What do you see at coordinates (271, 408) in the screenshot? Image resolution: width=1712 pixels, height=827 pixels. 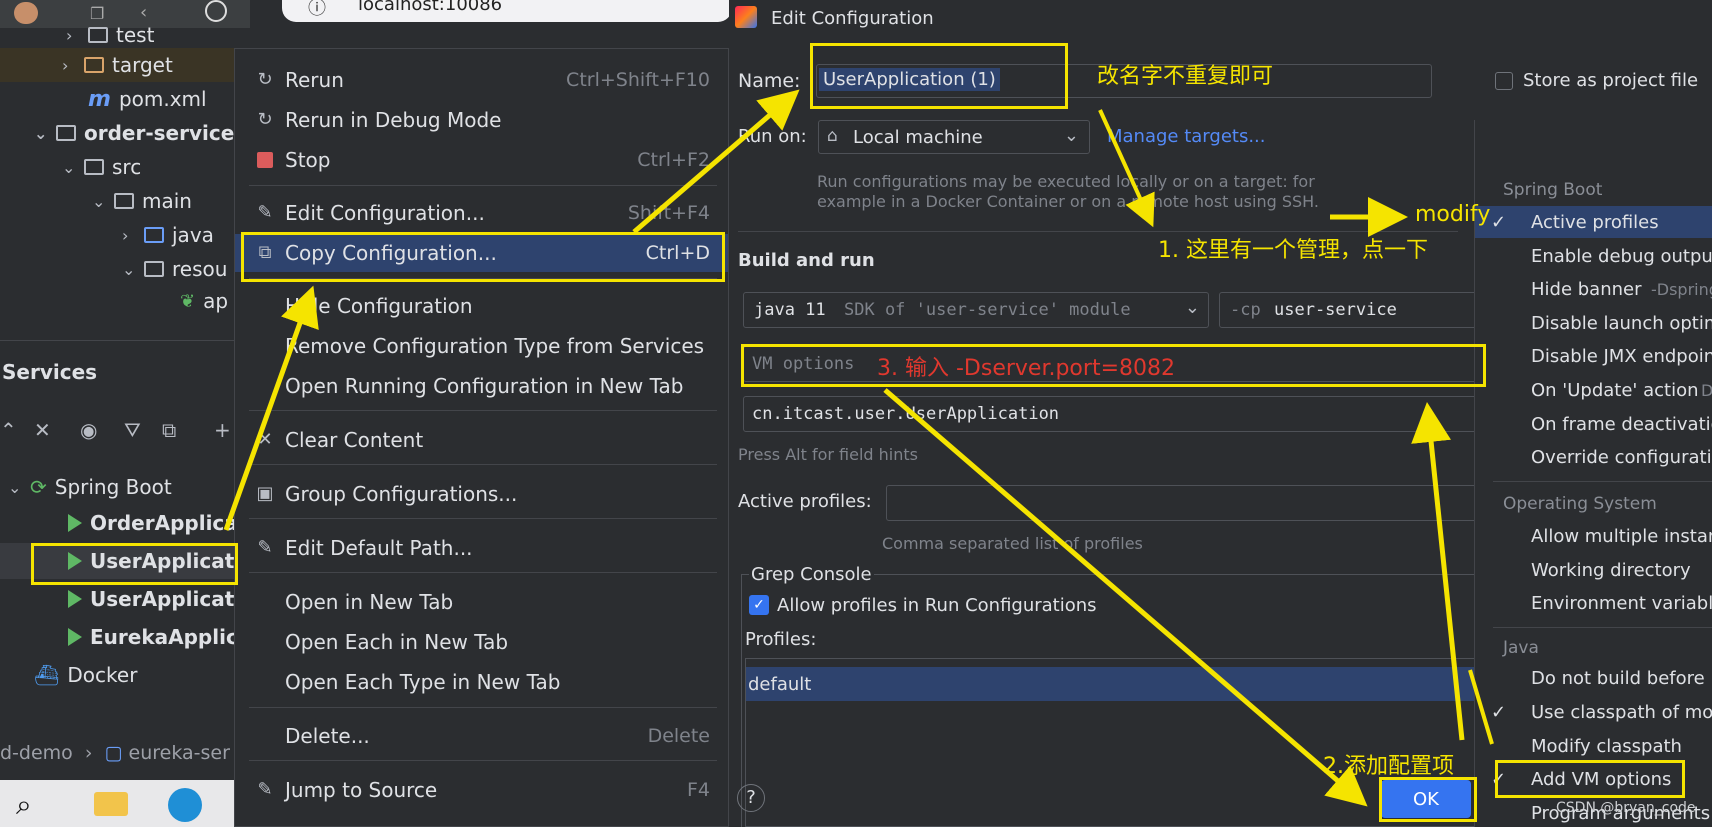 I see `arrow-user-app-to-copy-config` at bounding box center [271, 408].